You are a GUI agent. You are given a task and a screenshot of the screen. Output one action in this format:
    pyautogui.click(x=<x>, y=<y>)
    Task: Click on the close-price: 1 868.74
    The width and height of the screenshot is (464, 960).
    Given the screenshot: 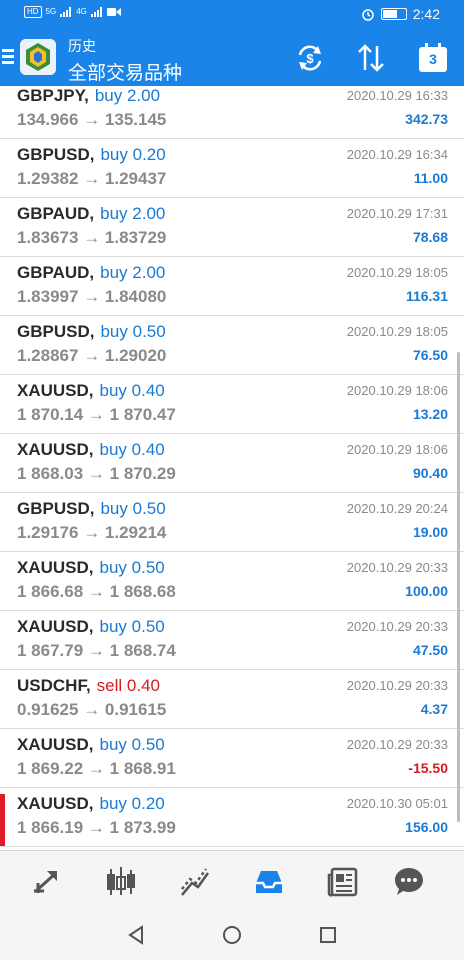 What is the action you would take?
    pyautogui.click(x=142, y=650)
    